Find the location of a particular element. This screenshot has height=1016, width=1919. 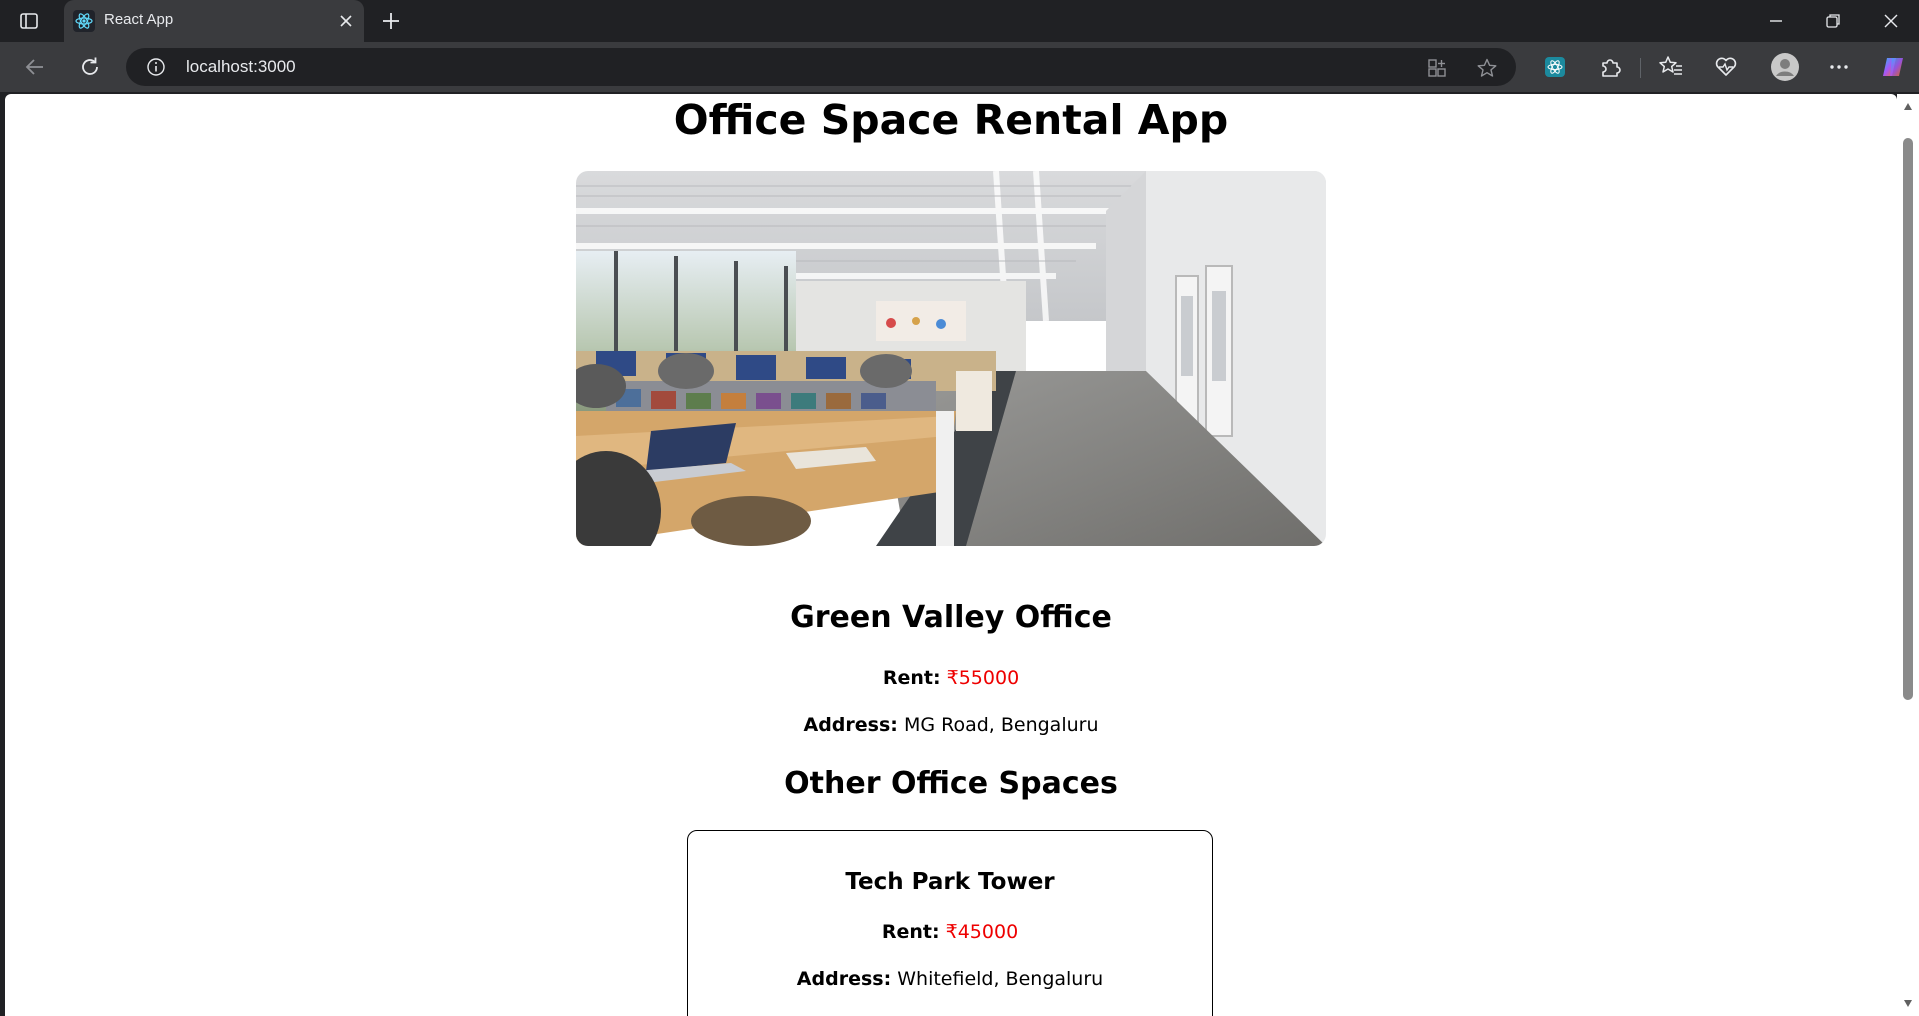

tab-actions-icon is located at coordinates (29, 21).